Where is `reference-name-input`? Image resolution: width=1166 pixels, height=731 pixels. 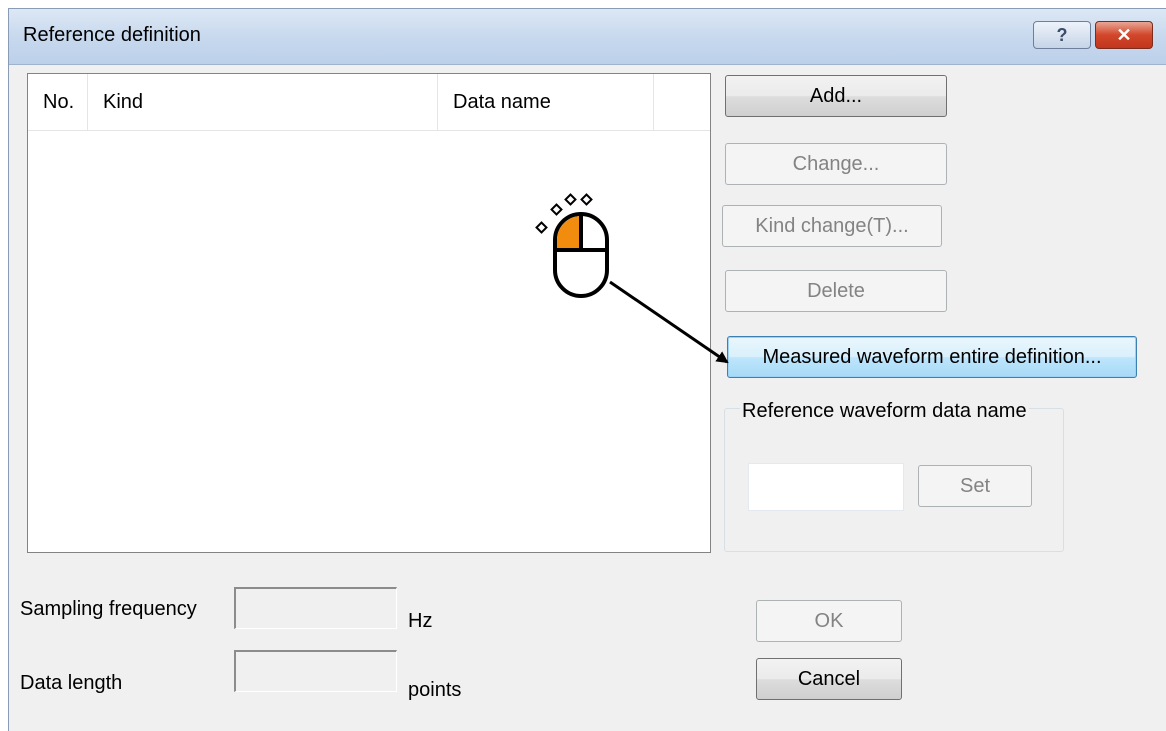 reference-name-input is located at coordinates (826, 487).